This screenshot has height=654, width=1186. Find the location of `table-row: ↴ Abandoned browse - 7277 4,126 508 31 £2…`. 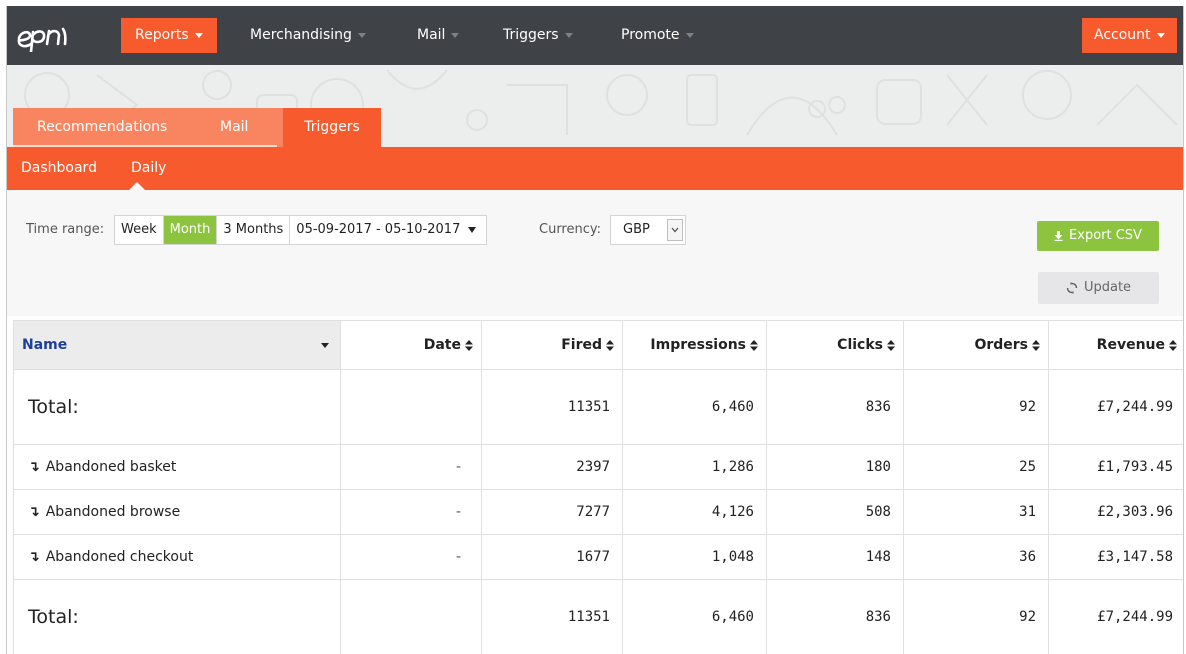

table-row: ↴ Abandoned browse - 7277 4,126 508 31 £2… is located at coordinates (598, 512).